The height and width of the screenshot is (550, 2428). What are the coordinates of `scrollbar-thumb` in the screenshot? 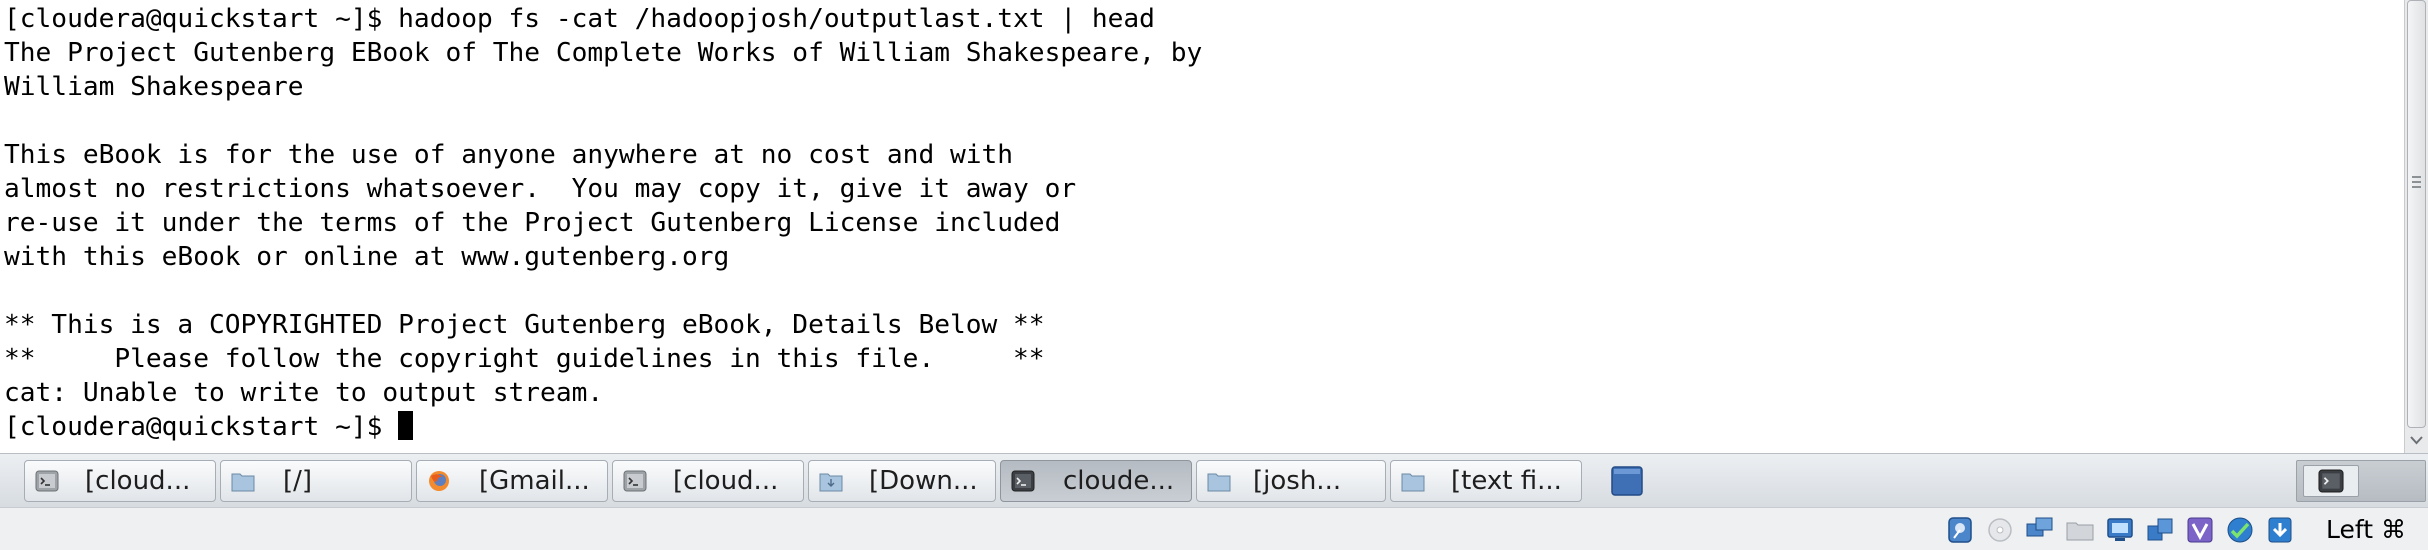 It's located at (2416, 214).